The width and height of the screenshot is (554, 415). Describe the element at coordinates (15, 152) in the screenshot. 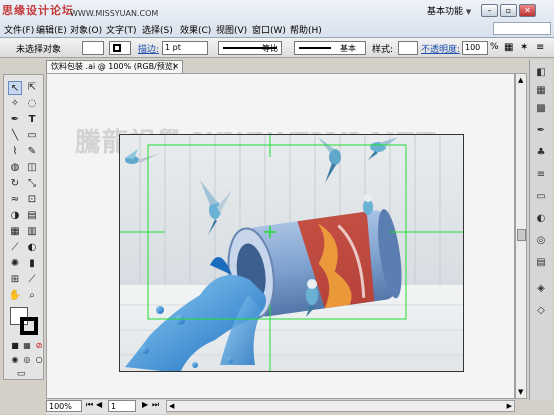

I see `paintbrush-tool-icon: ⌇` at that location.